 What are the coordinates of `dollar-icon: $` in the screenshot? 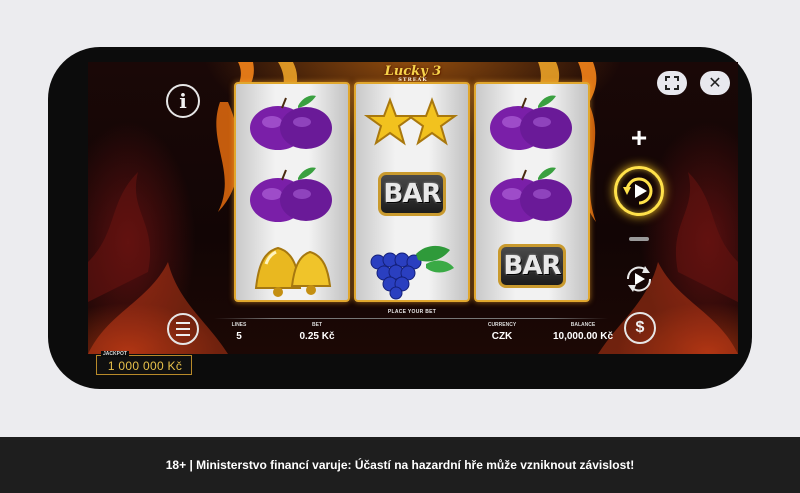 It's located at (640, 327).